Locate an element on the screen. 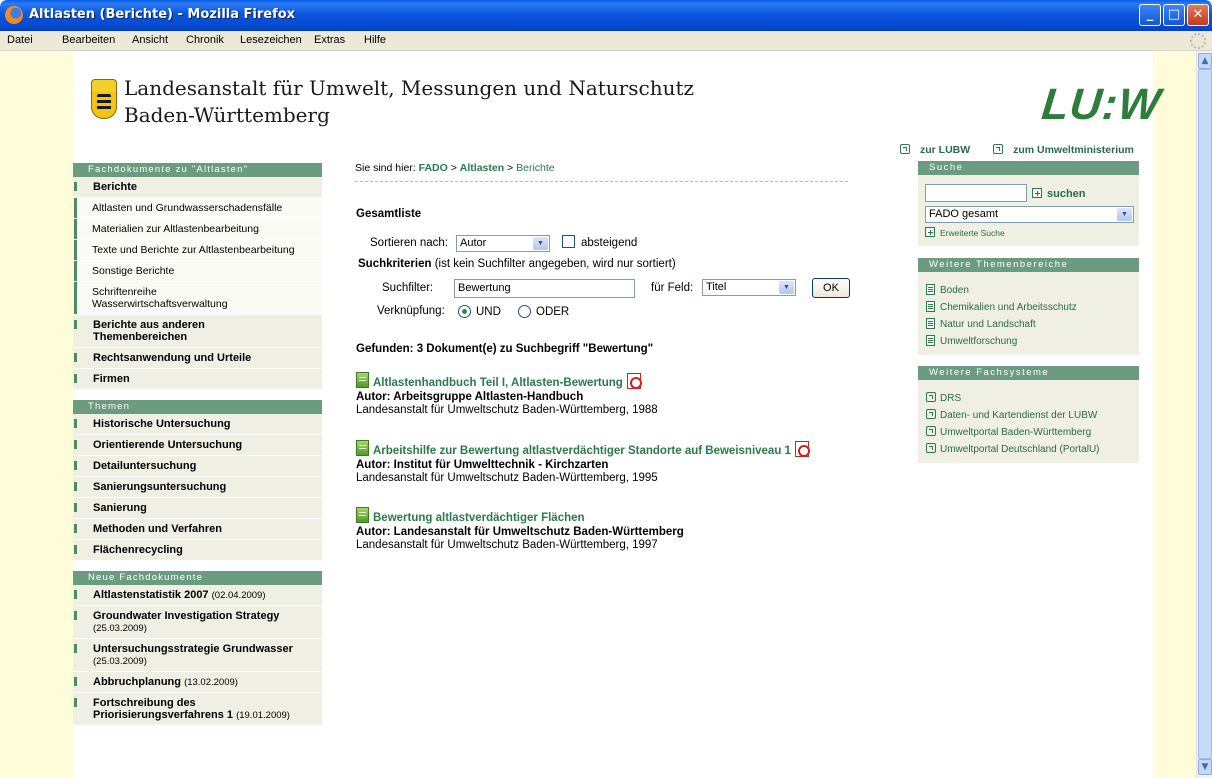  system-link: DRS is located at coordinates (1032, 398).